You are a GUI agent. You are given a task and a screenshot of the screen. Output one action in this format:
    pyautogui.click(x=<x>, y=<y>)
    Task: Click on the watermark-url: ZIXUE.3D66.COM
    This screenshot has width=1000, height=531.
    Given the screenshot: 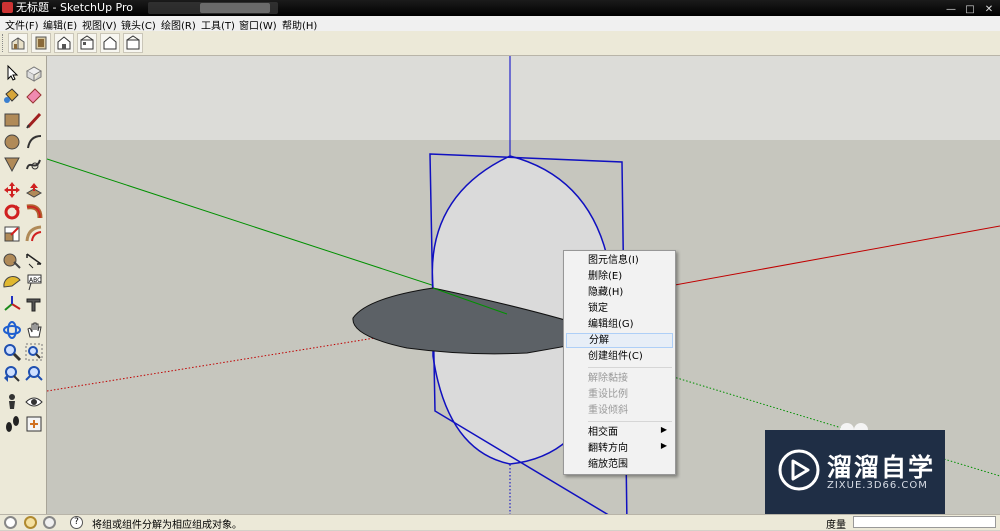 What is the action you would take?
    pyautogui.click(x=877, y=485)
    